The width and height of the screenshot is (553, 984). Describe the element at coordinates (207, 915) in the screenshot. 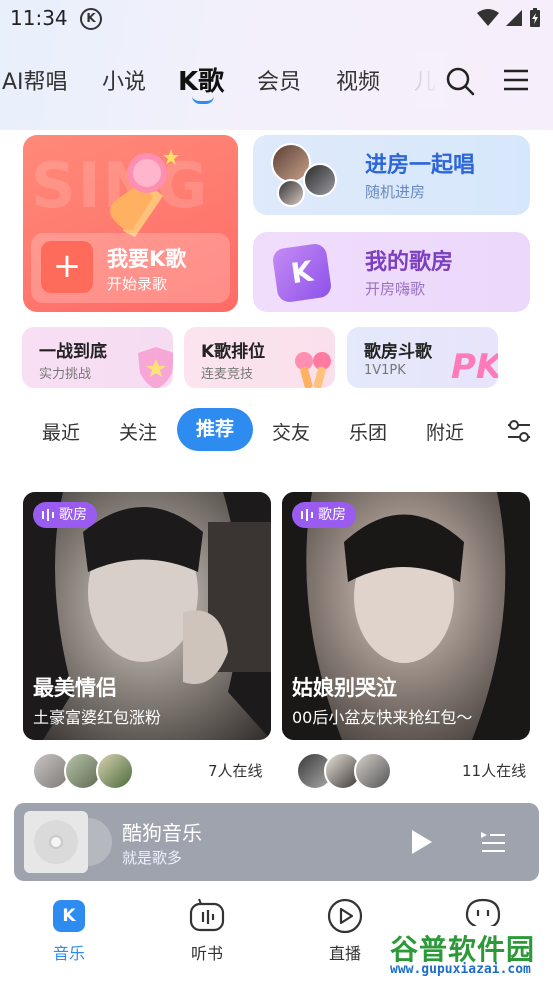

I see `radio-icon` at that location.